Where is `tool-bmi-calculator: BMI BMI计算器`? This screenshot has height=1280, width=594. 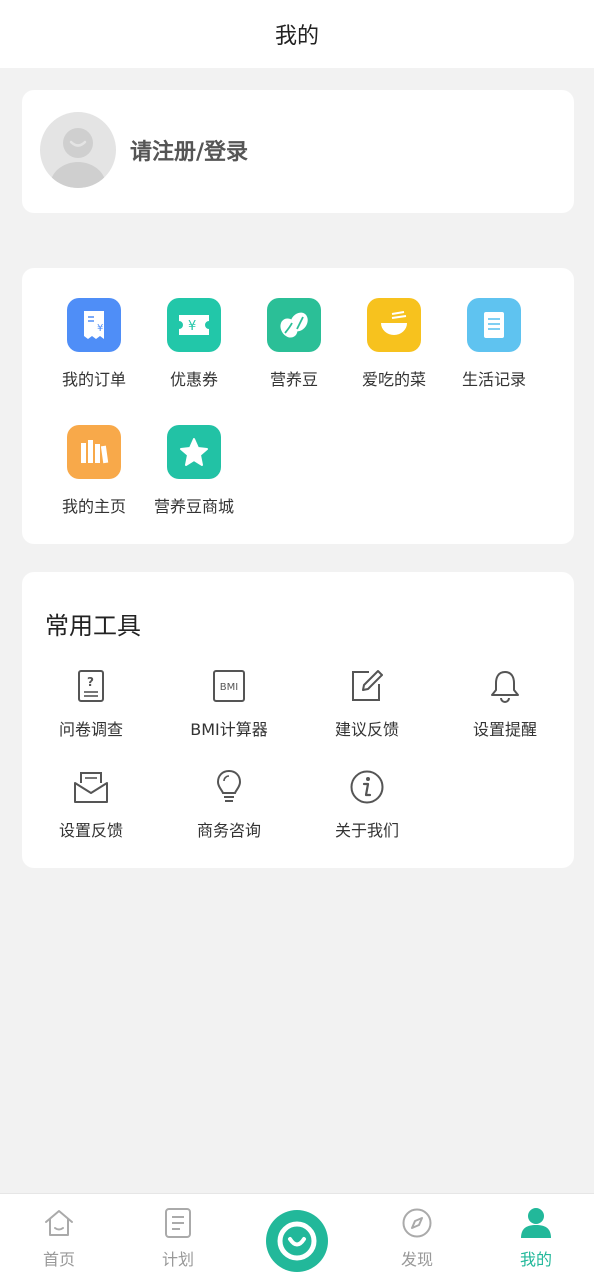 tool-bmi-calculator: BMI BMI计算器 is located at coordinates (229, 706).